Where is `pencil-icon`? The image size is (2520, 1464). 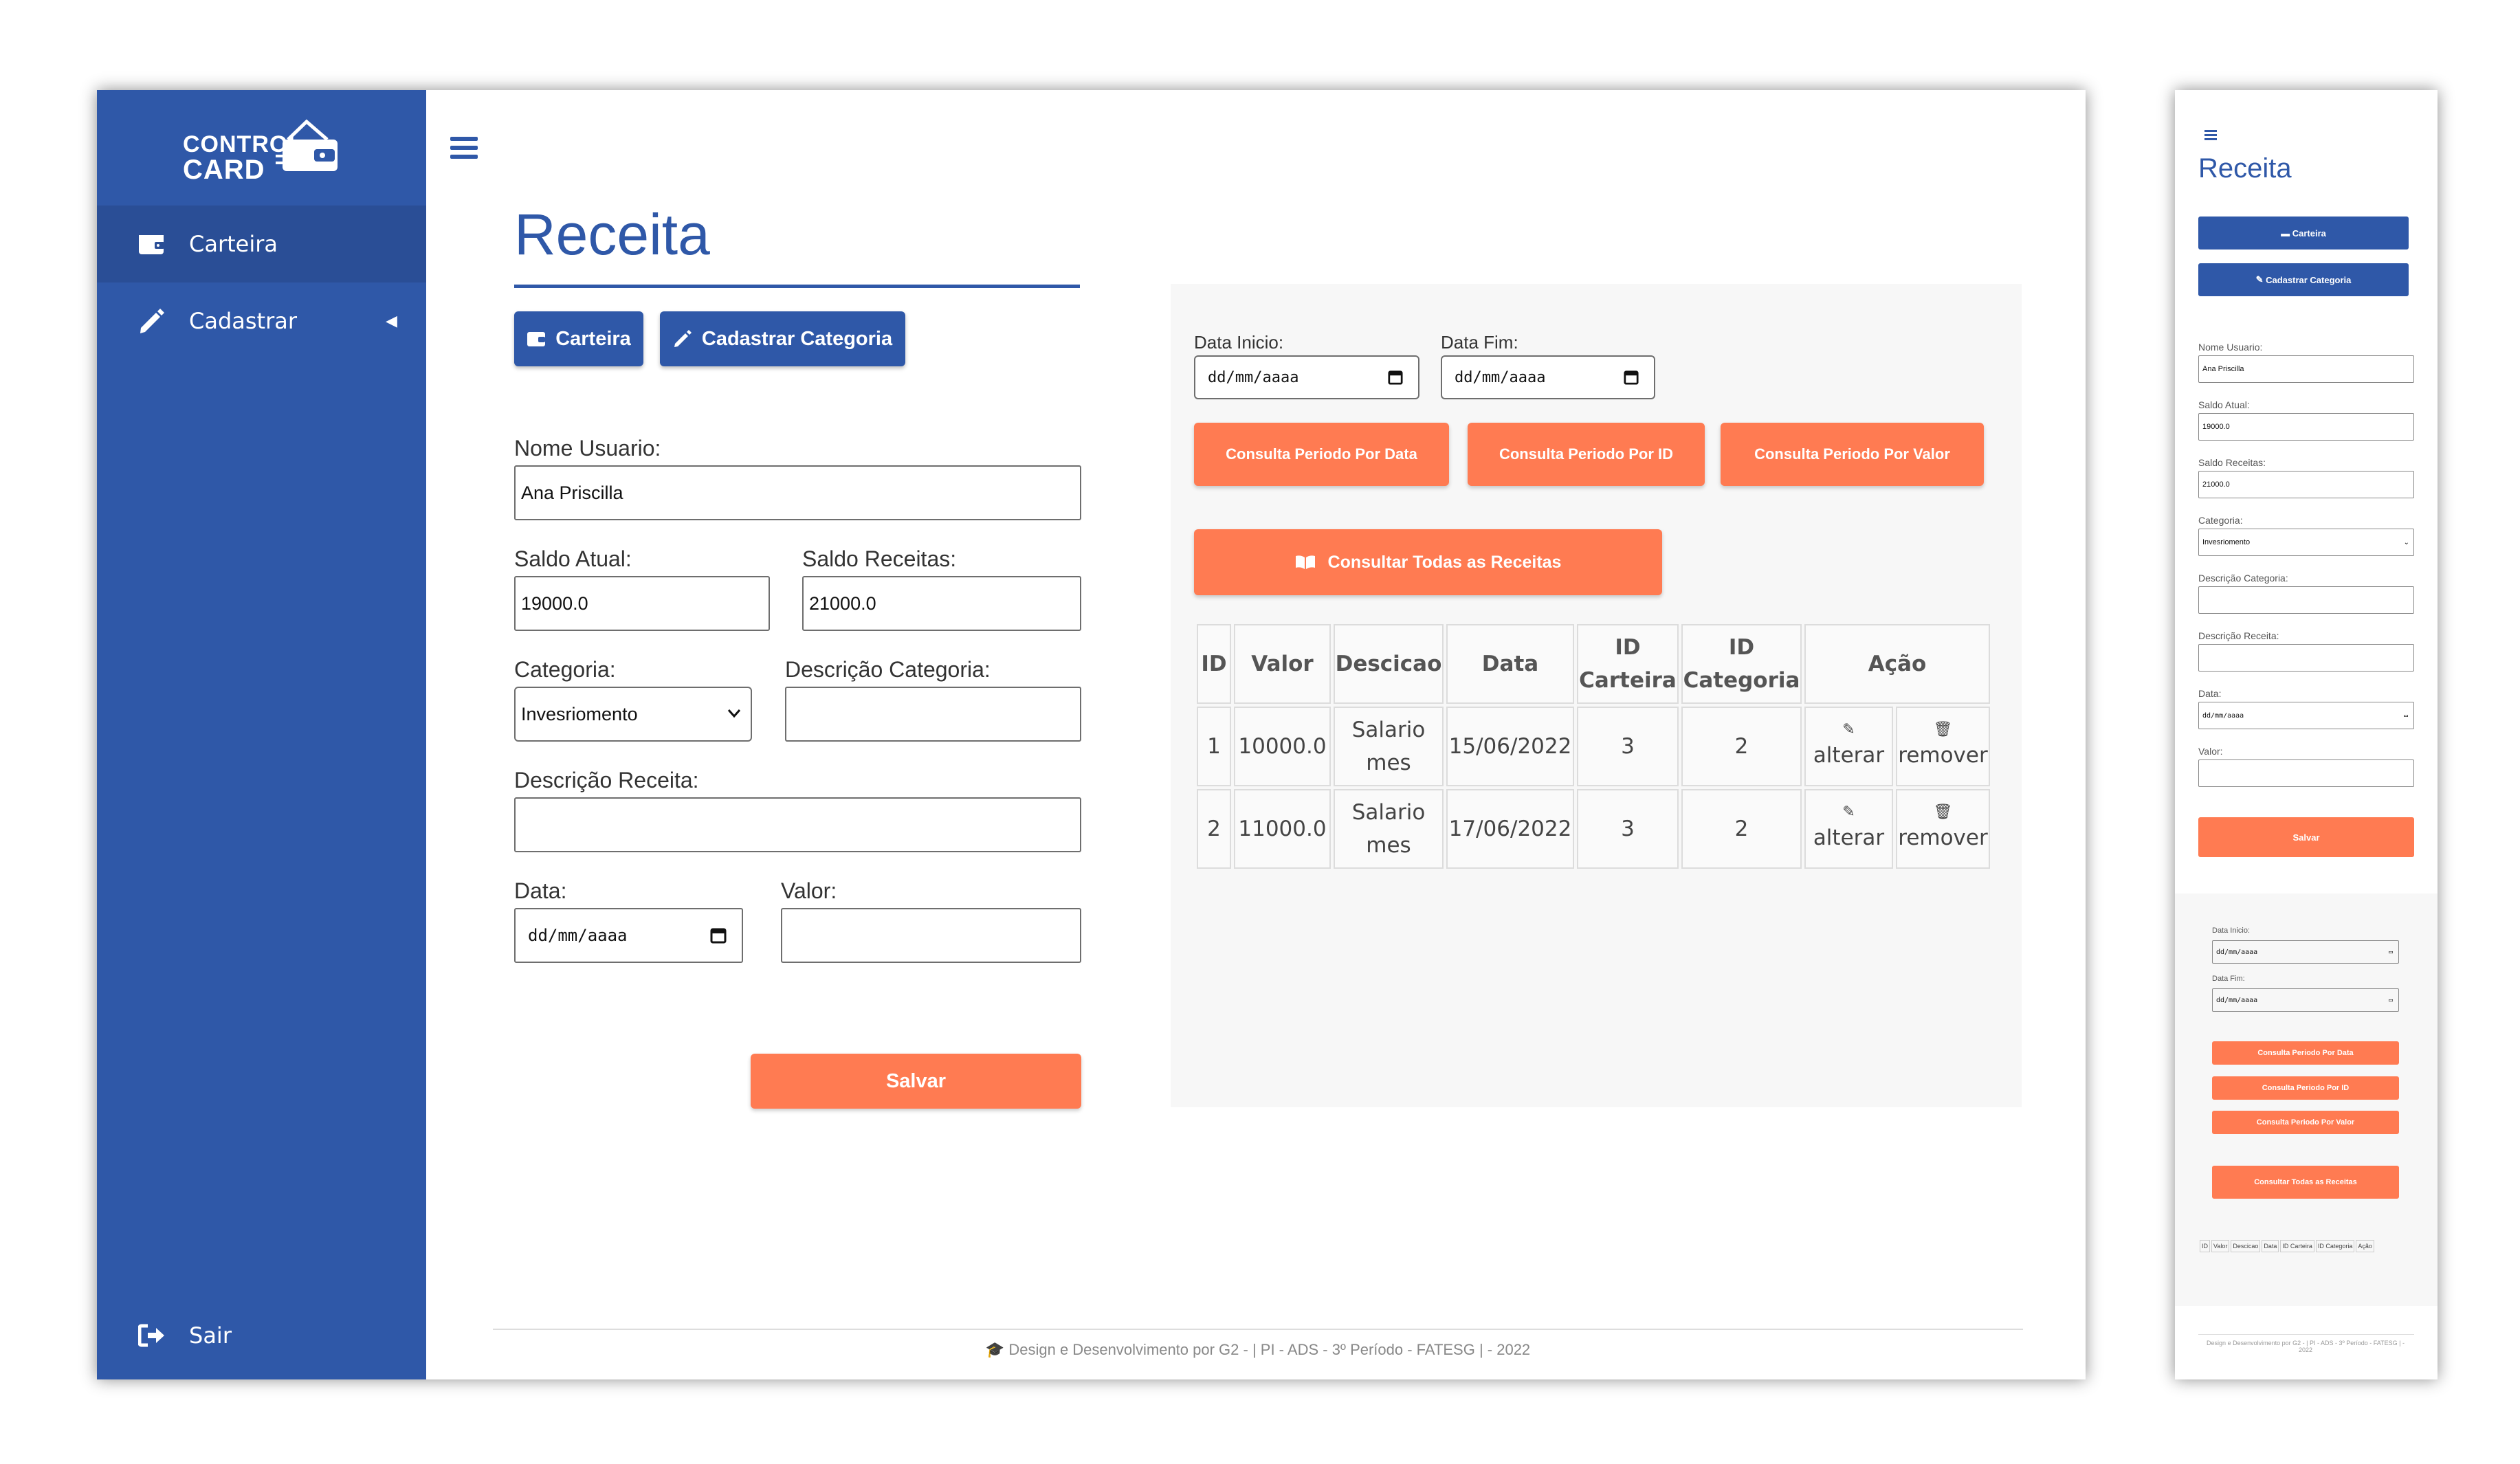 pencil-icon is located at coordinates (152, 321).